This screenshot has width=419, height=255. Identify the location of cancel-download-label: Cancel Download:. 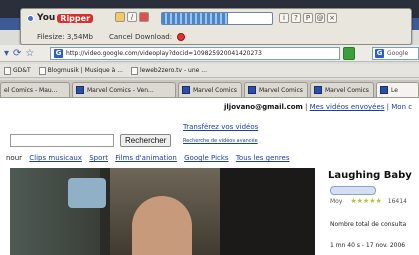
(141, 37).